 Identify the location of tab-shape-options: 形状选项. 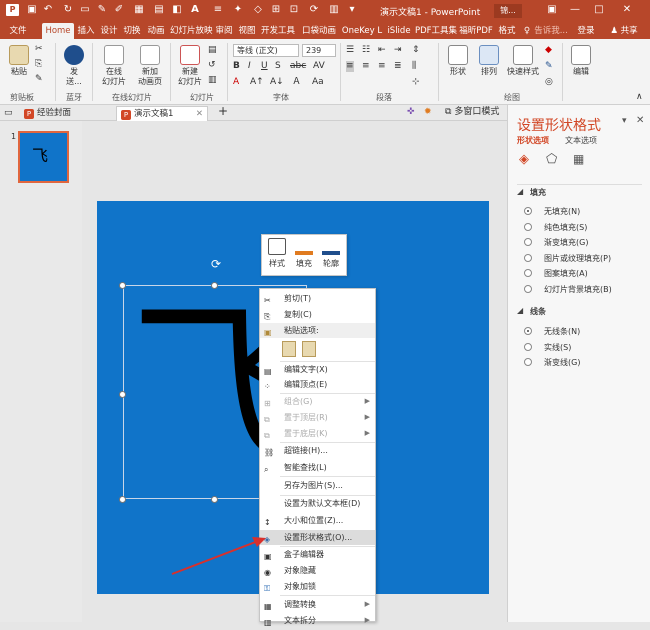
(533, 140).